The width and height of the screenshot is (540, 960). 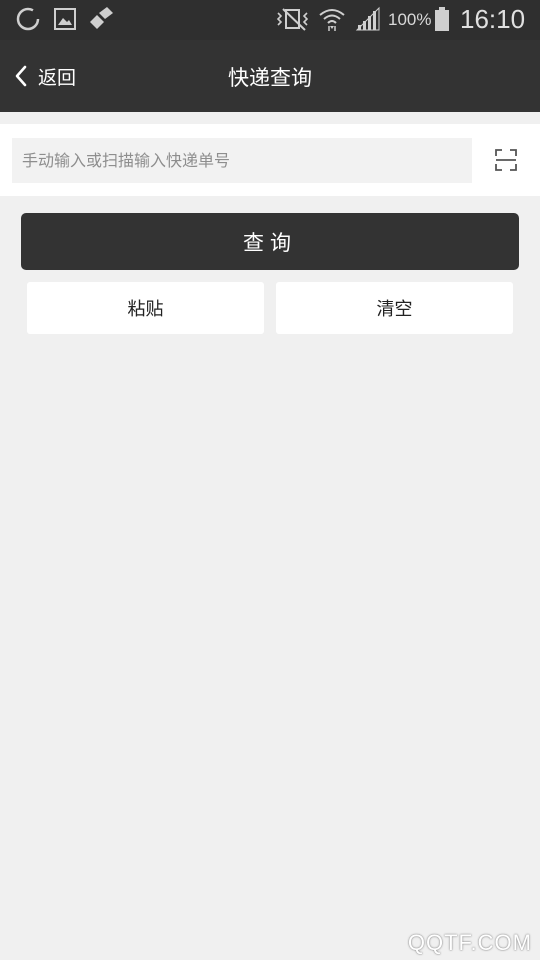 I want to click on toolbar: 返回 快递查询, so click(x=270, y=76).